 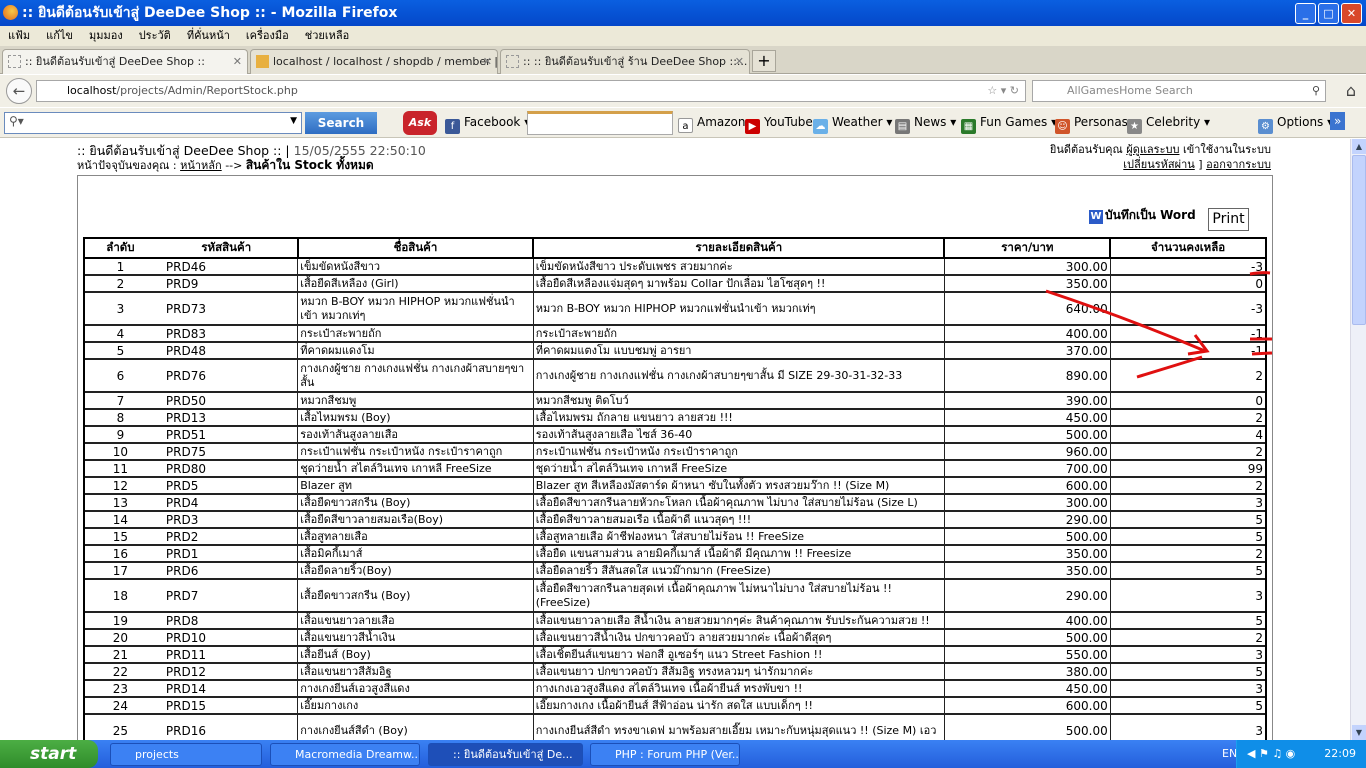 I want to click on back-button: ←, so click(x=19, y=91).